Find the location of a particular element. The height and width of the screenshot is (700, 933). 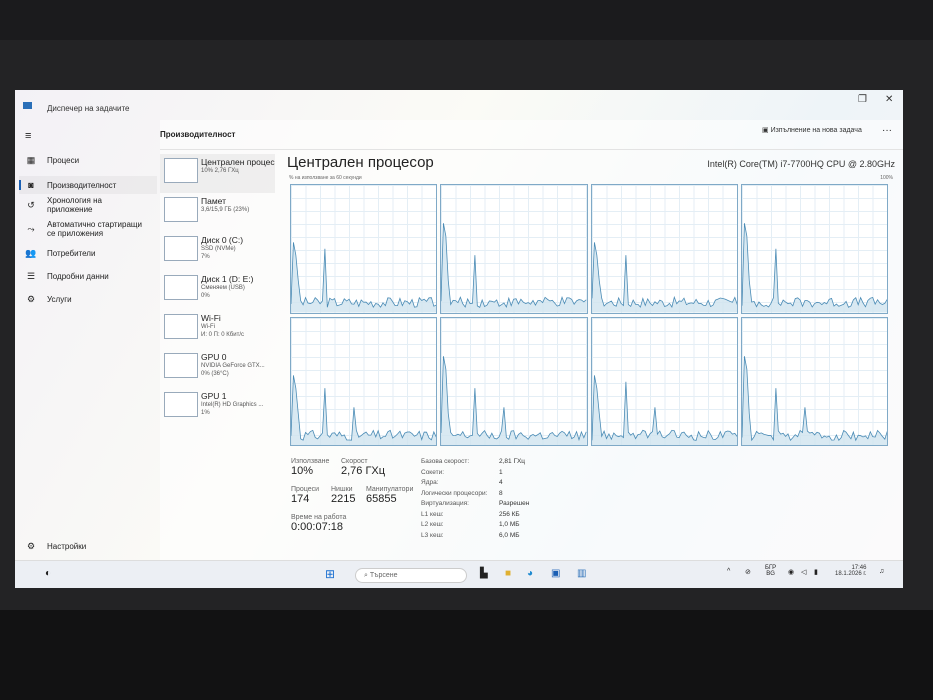

resource-item: Централен процесор 10% 2,76 ГХц is located at coordinates (217, 173).